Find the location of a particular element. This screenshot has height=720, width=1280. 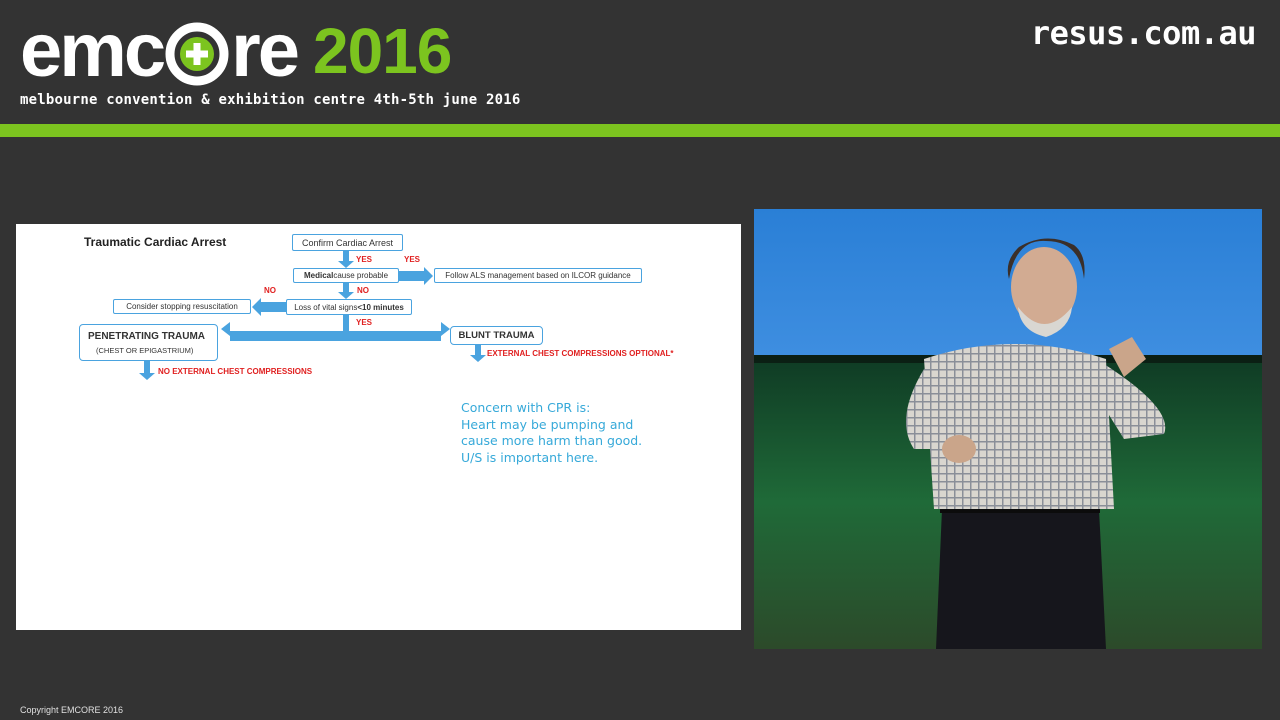

arrow-down-confirm is located at coordinates (346, 259).